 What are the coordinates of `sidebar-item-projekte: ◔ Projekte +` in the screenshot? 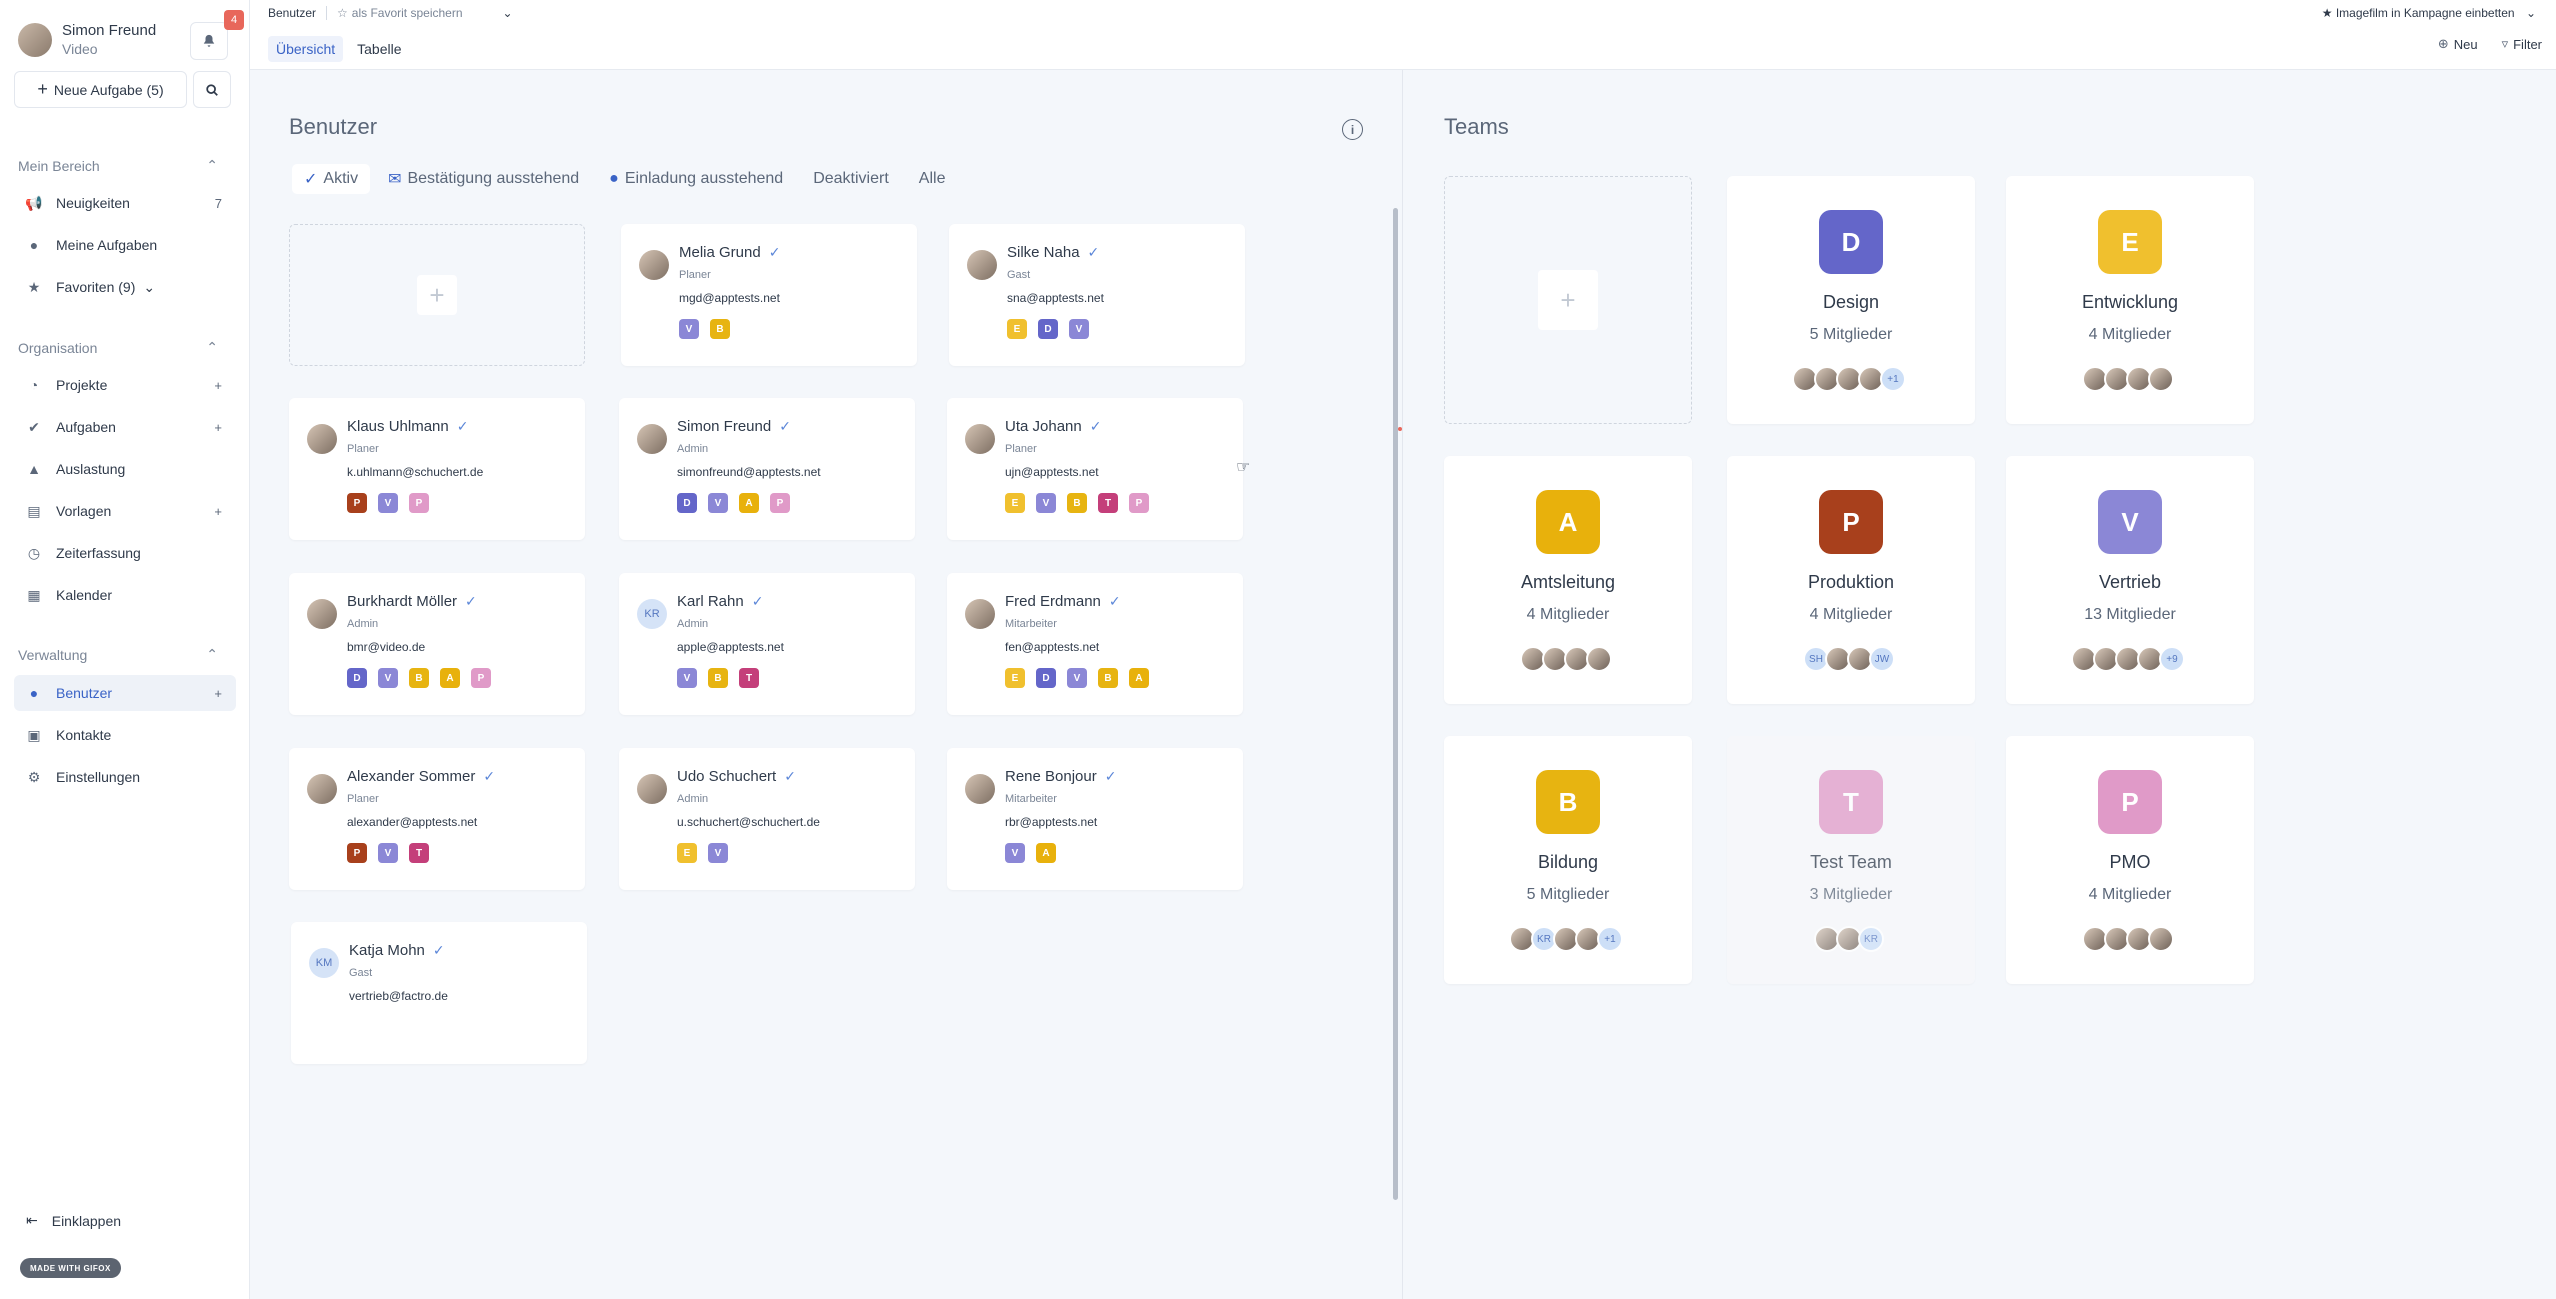 It's located at (125, 385).